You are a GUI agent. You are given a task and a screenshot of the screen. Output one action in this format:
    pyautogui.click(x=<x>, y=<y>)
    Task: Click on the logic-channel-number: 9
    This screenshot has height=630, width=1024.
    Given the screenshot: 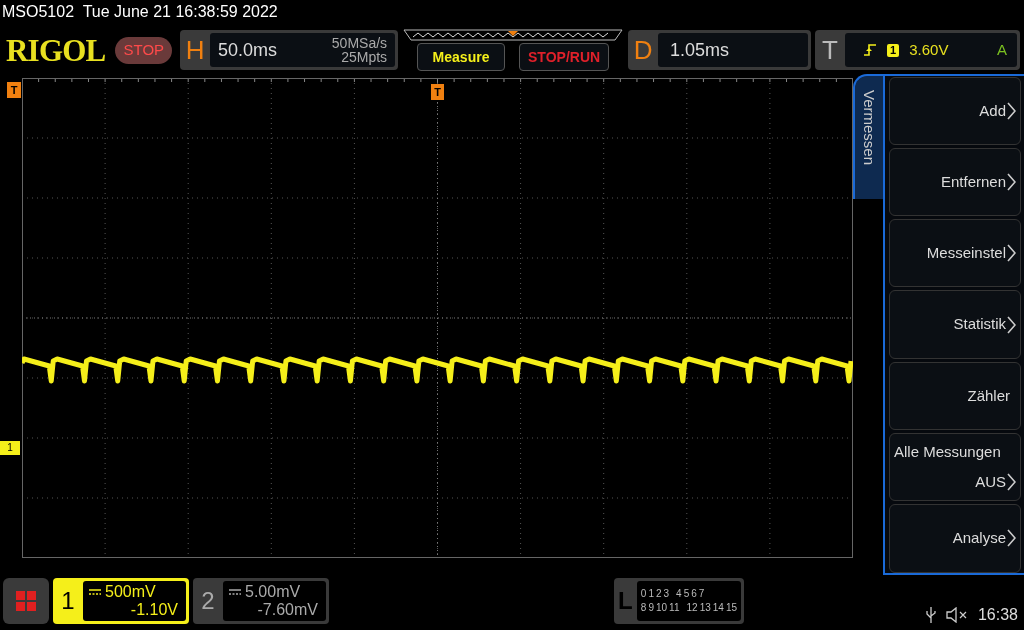 What is the action you would take?
    pyautogui.click(x=651, y=608)
    